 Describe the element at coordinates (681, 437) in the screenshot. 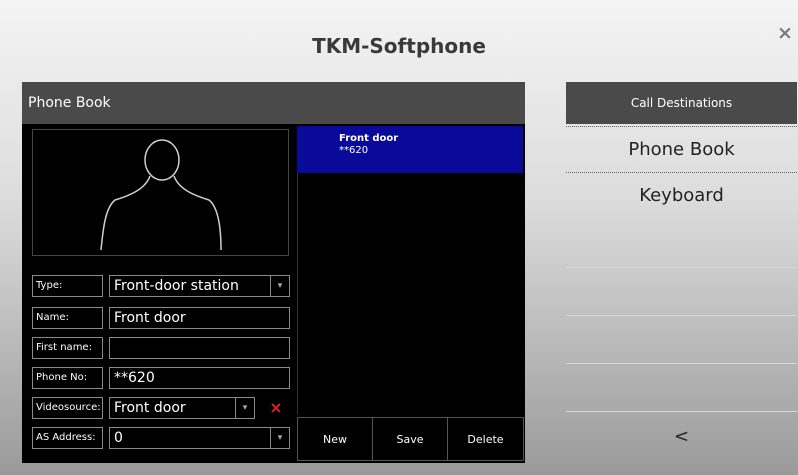

I see `back-button: <` at that location.